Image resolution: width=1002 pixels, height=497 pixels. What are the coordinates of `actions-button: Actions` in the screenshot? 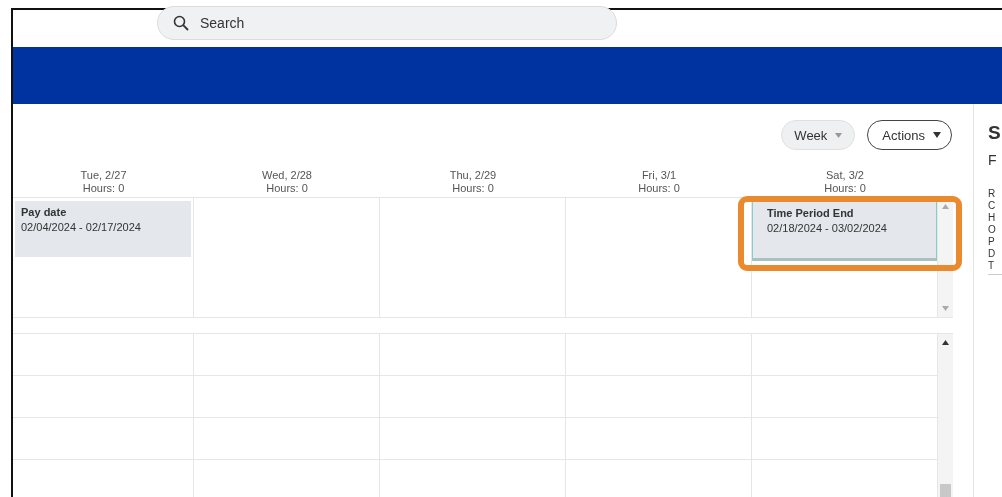 It's located at (909, 135).